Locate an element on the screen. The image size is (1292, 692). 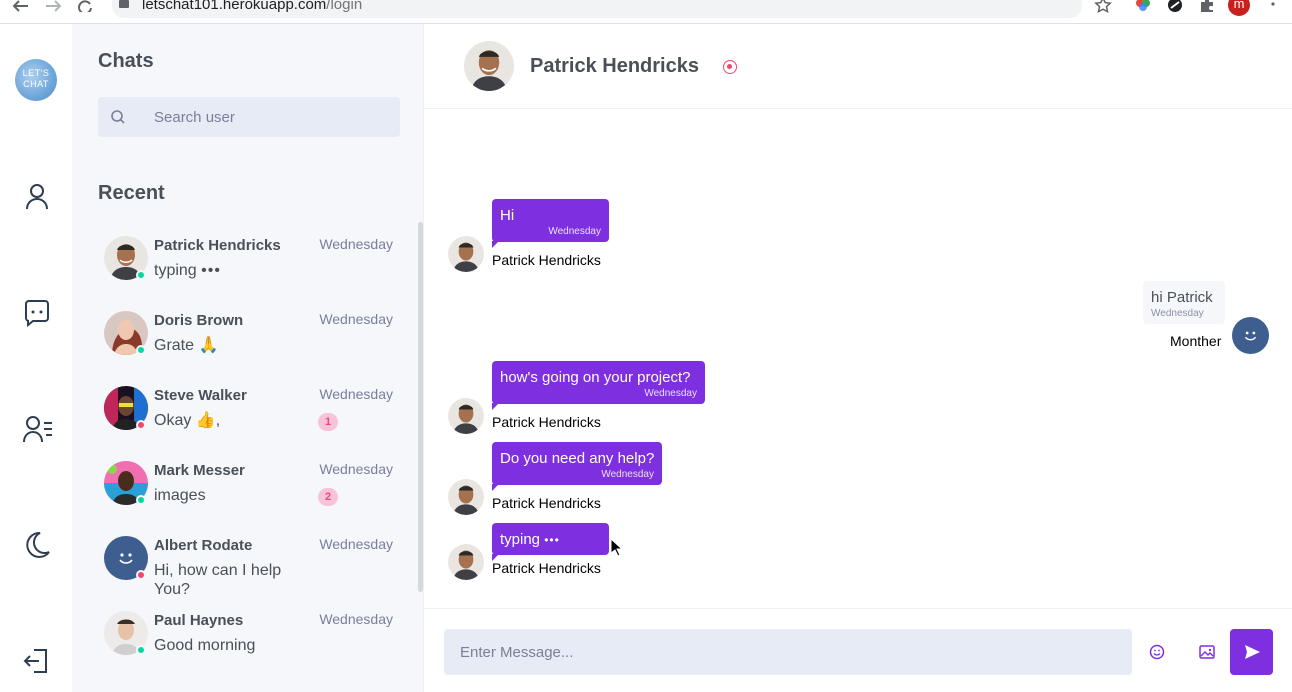
message-bubble-incoming: Hi Wednesday is located at coordinates (550, 223).